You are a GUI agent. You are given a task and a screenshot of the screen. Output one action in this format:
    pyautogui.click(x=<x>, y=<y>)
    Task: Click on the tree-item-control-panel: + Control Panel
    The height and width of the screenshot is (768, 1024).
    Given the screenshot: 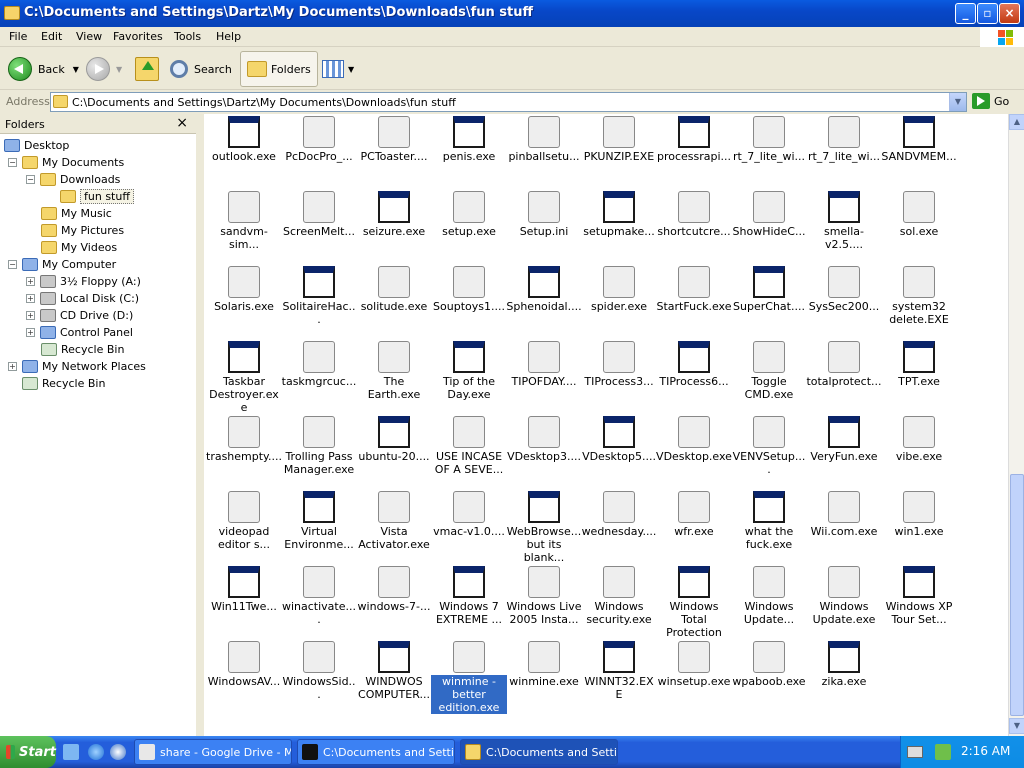 What is the action you would take?
    pyautogui.click(x=79, y=332)
    